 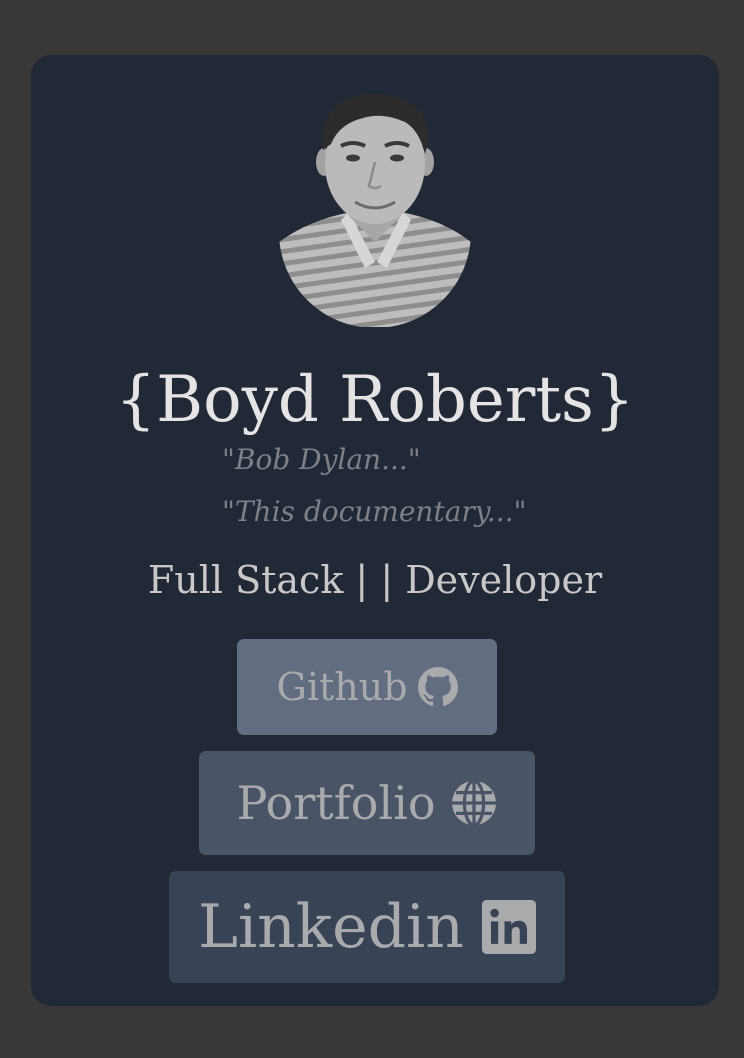 What do you see at coordinates (437, 687) in the screenshot?
I see `github-icon` at bounding box center [437, 687].